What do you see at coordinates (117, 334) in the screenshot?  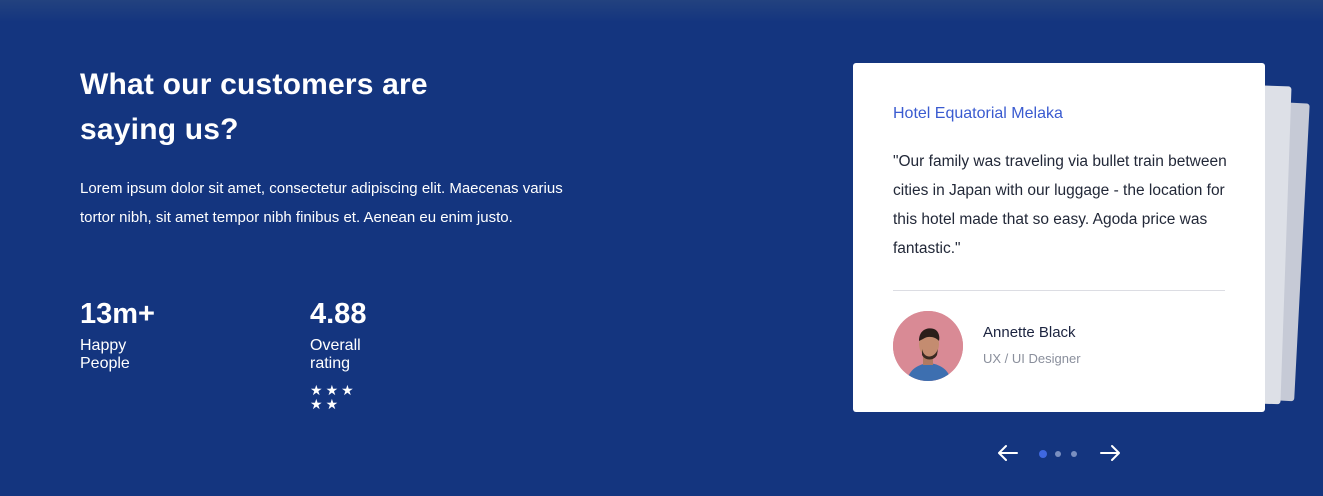 I see `stat-happy-people: 13m+ Happy People` at bounding box center [117, 334].